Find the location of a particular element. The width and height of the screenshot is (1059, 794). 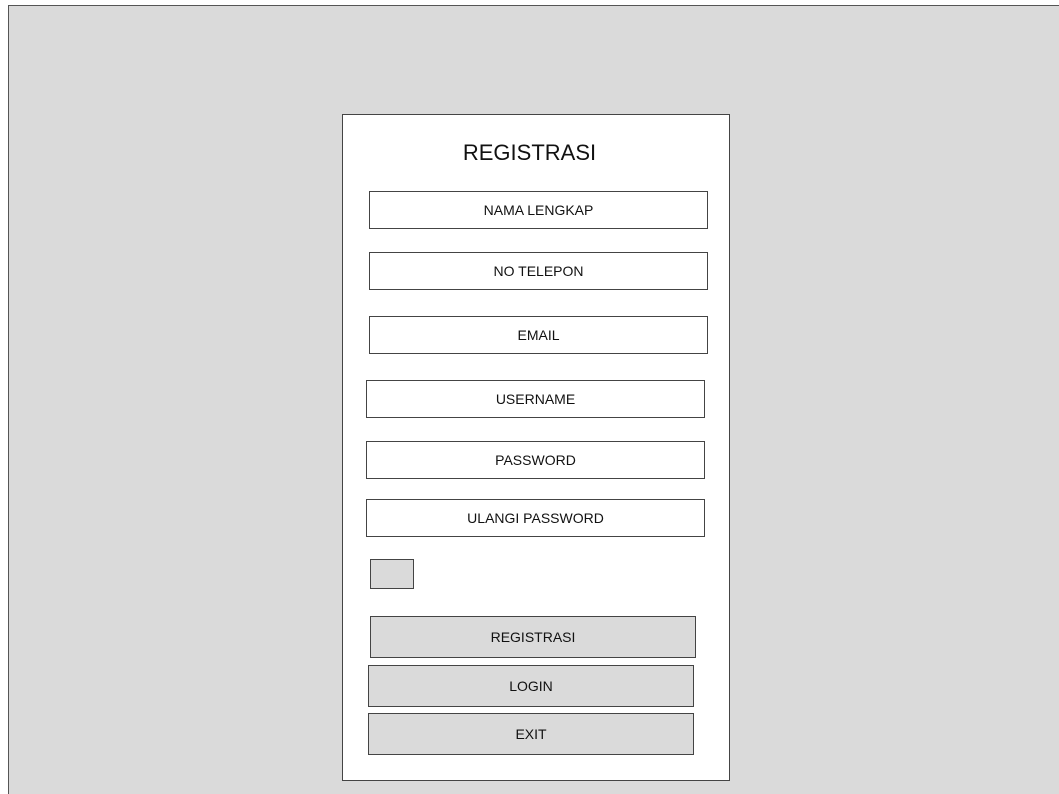

login-button: LOGIN is located at coordinates (531, 686).